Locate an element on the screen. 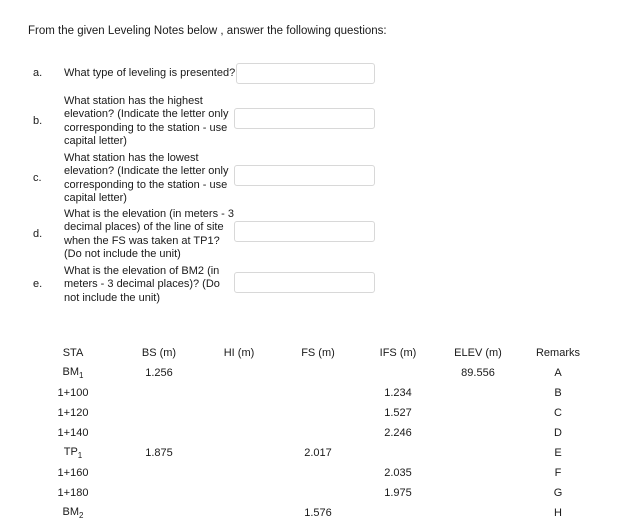  column-header-fs: FS (m) is located at coordinates (318, 353).